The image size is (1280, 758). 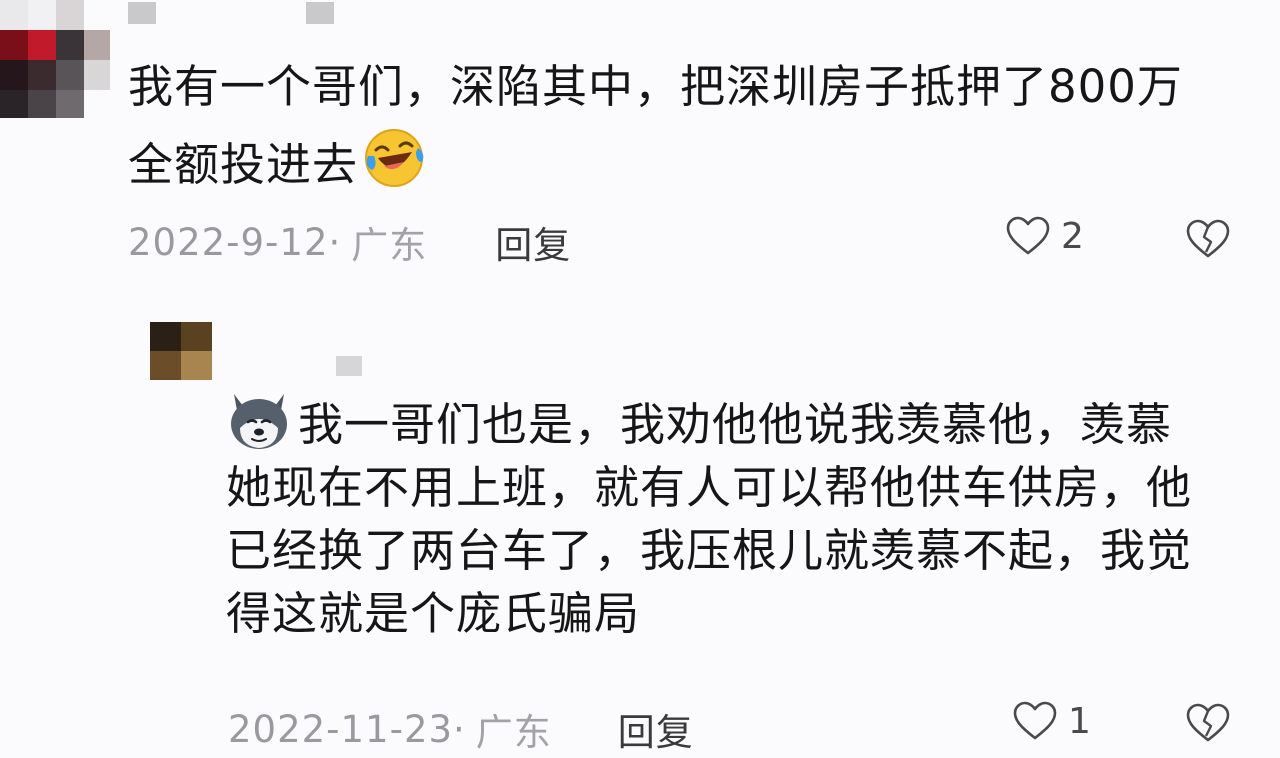 I want to click on like-count: 2, so click(x=1072, y=236).